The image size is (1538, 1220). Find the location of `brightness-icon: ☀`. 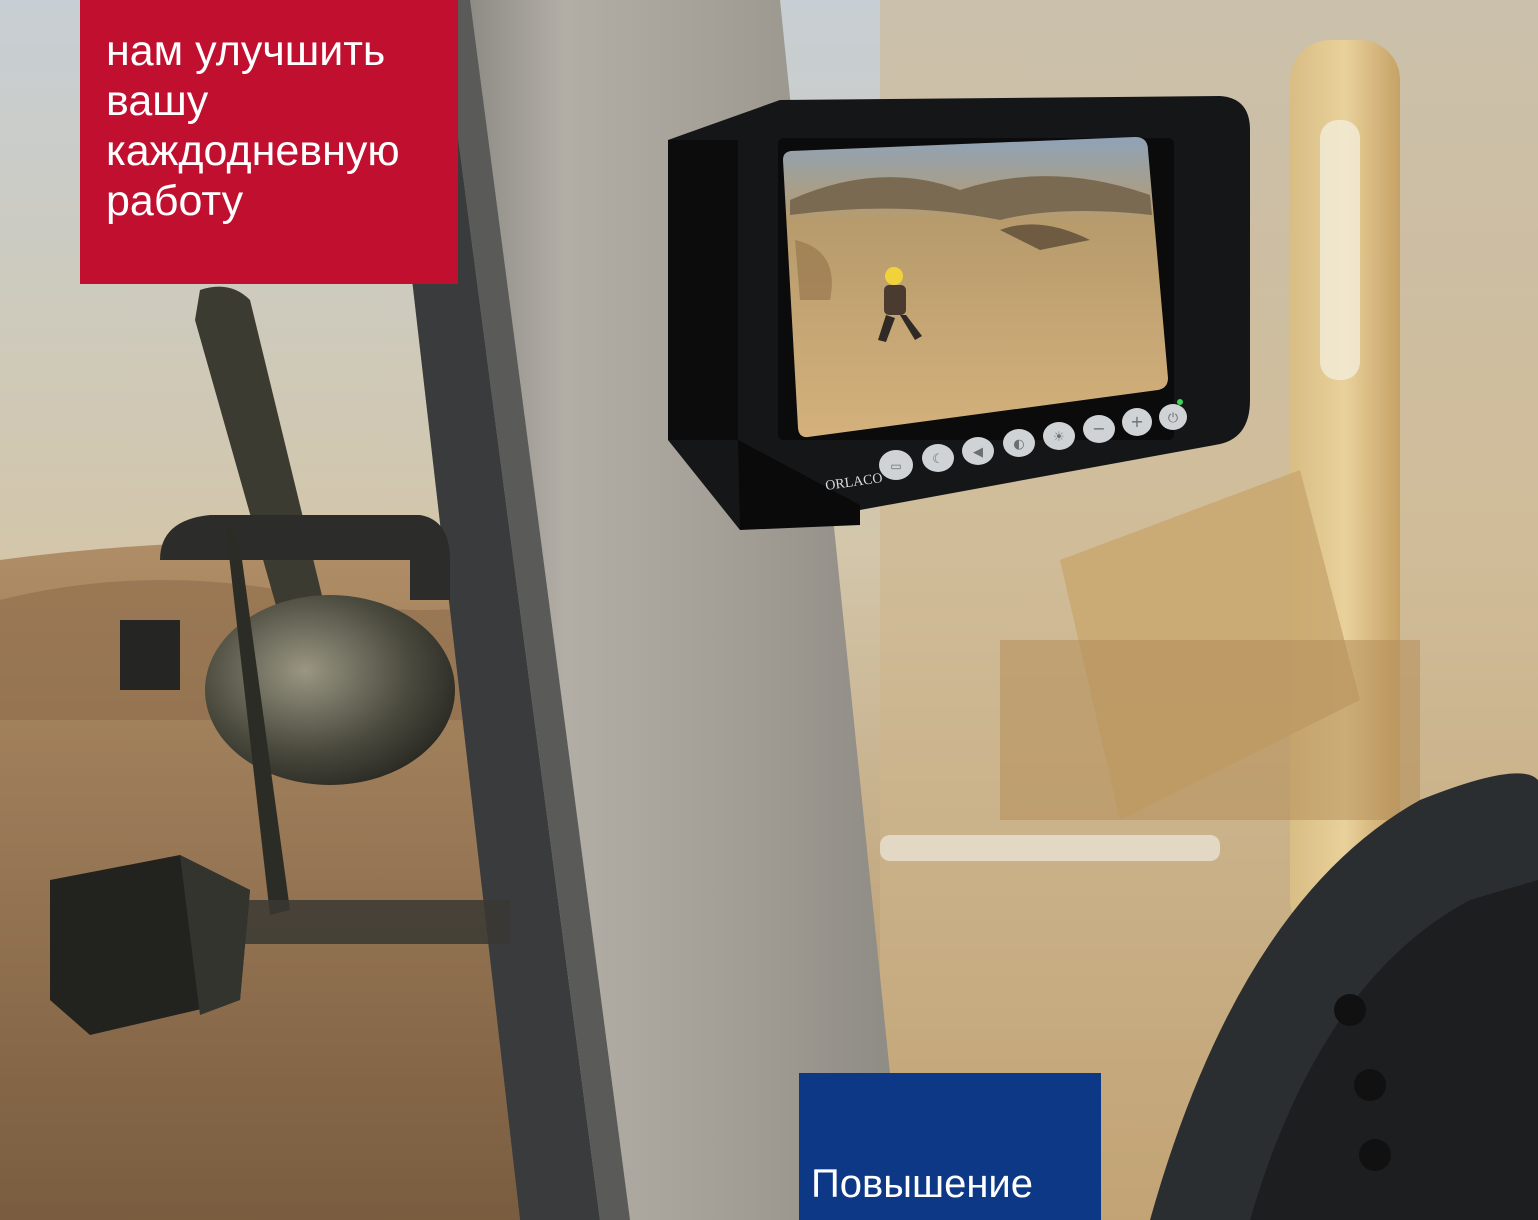

brightness-icon: ☀ is located at coordinates (1059, 437).